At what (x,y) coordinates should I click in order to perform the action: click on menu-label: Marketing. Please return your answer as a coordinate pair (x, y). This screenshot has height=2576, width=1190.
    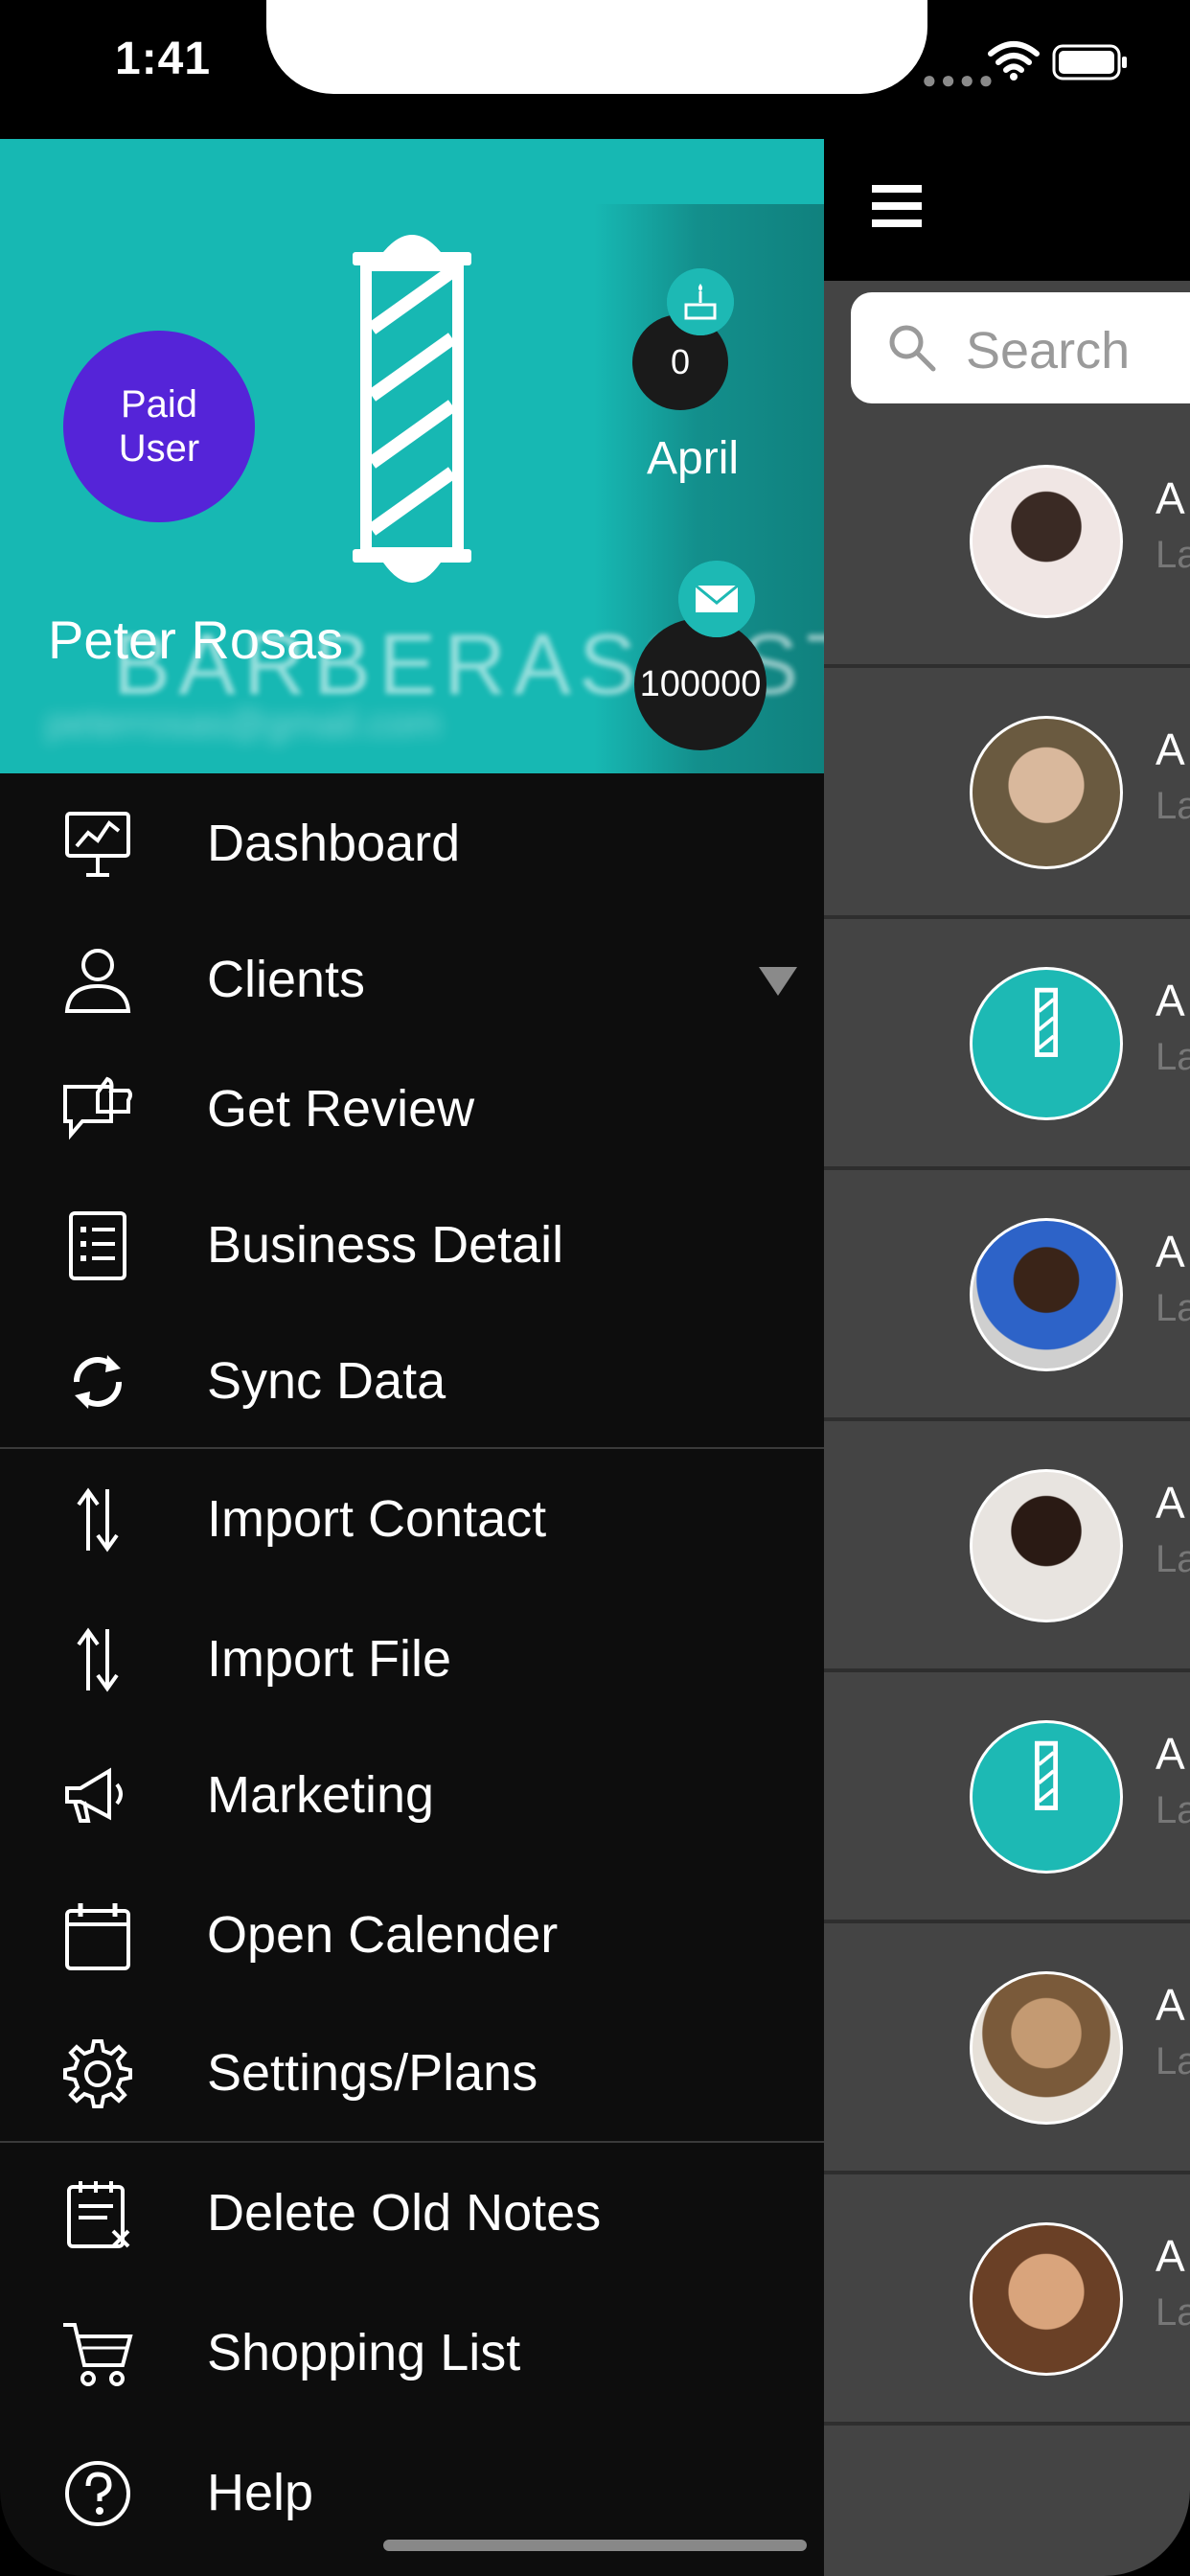
    Looking at the image, I should click on (321, 1795).